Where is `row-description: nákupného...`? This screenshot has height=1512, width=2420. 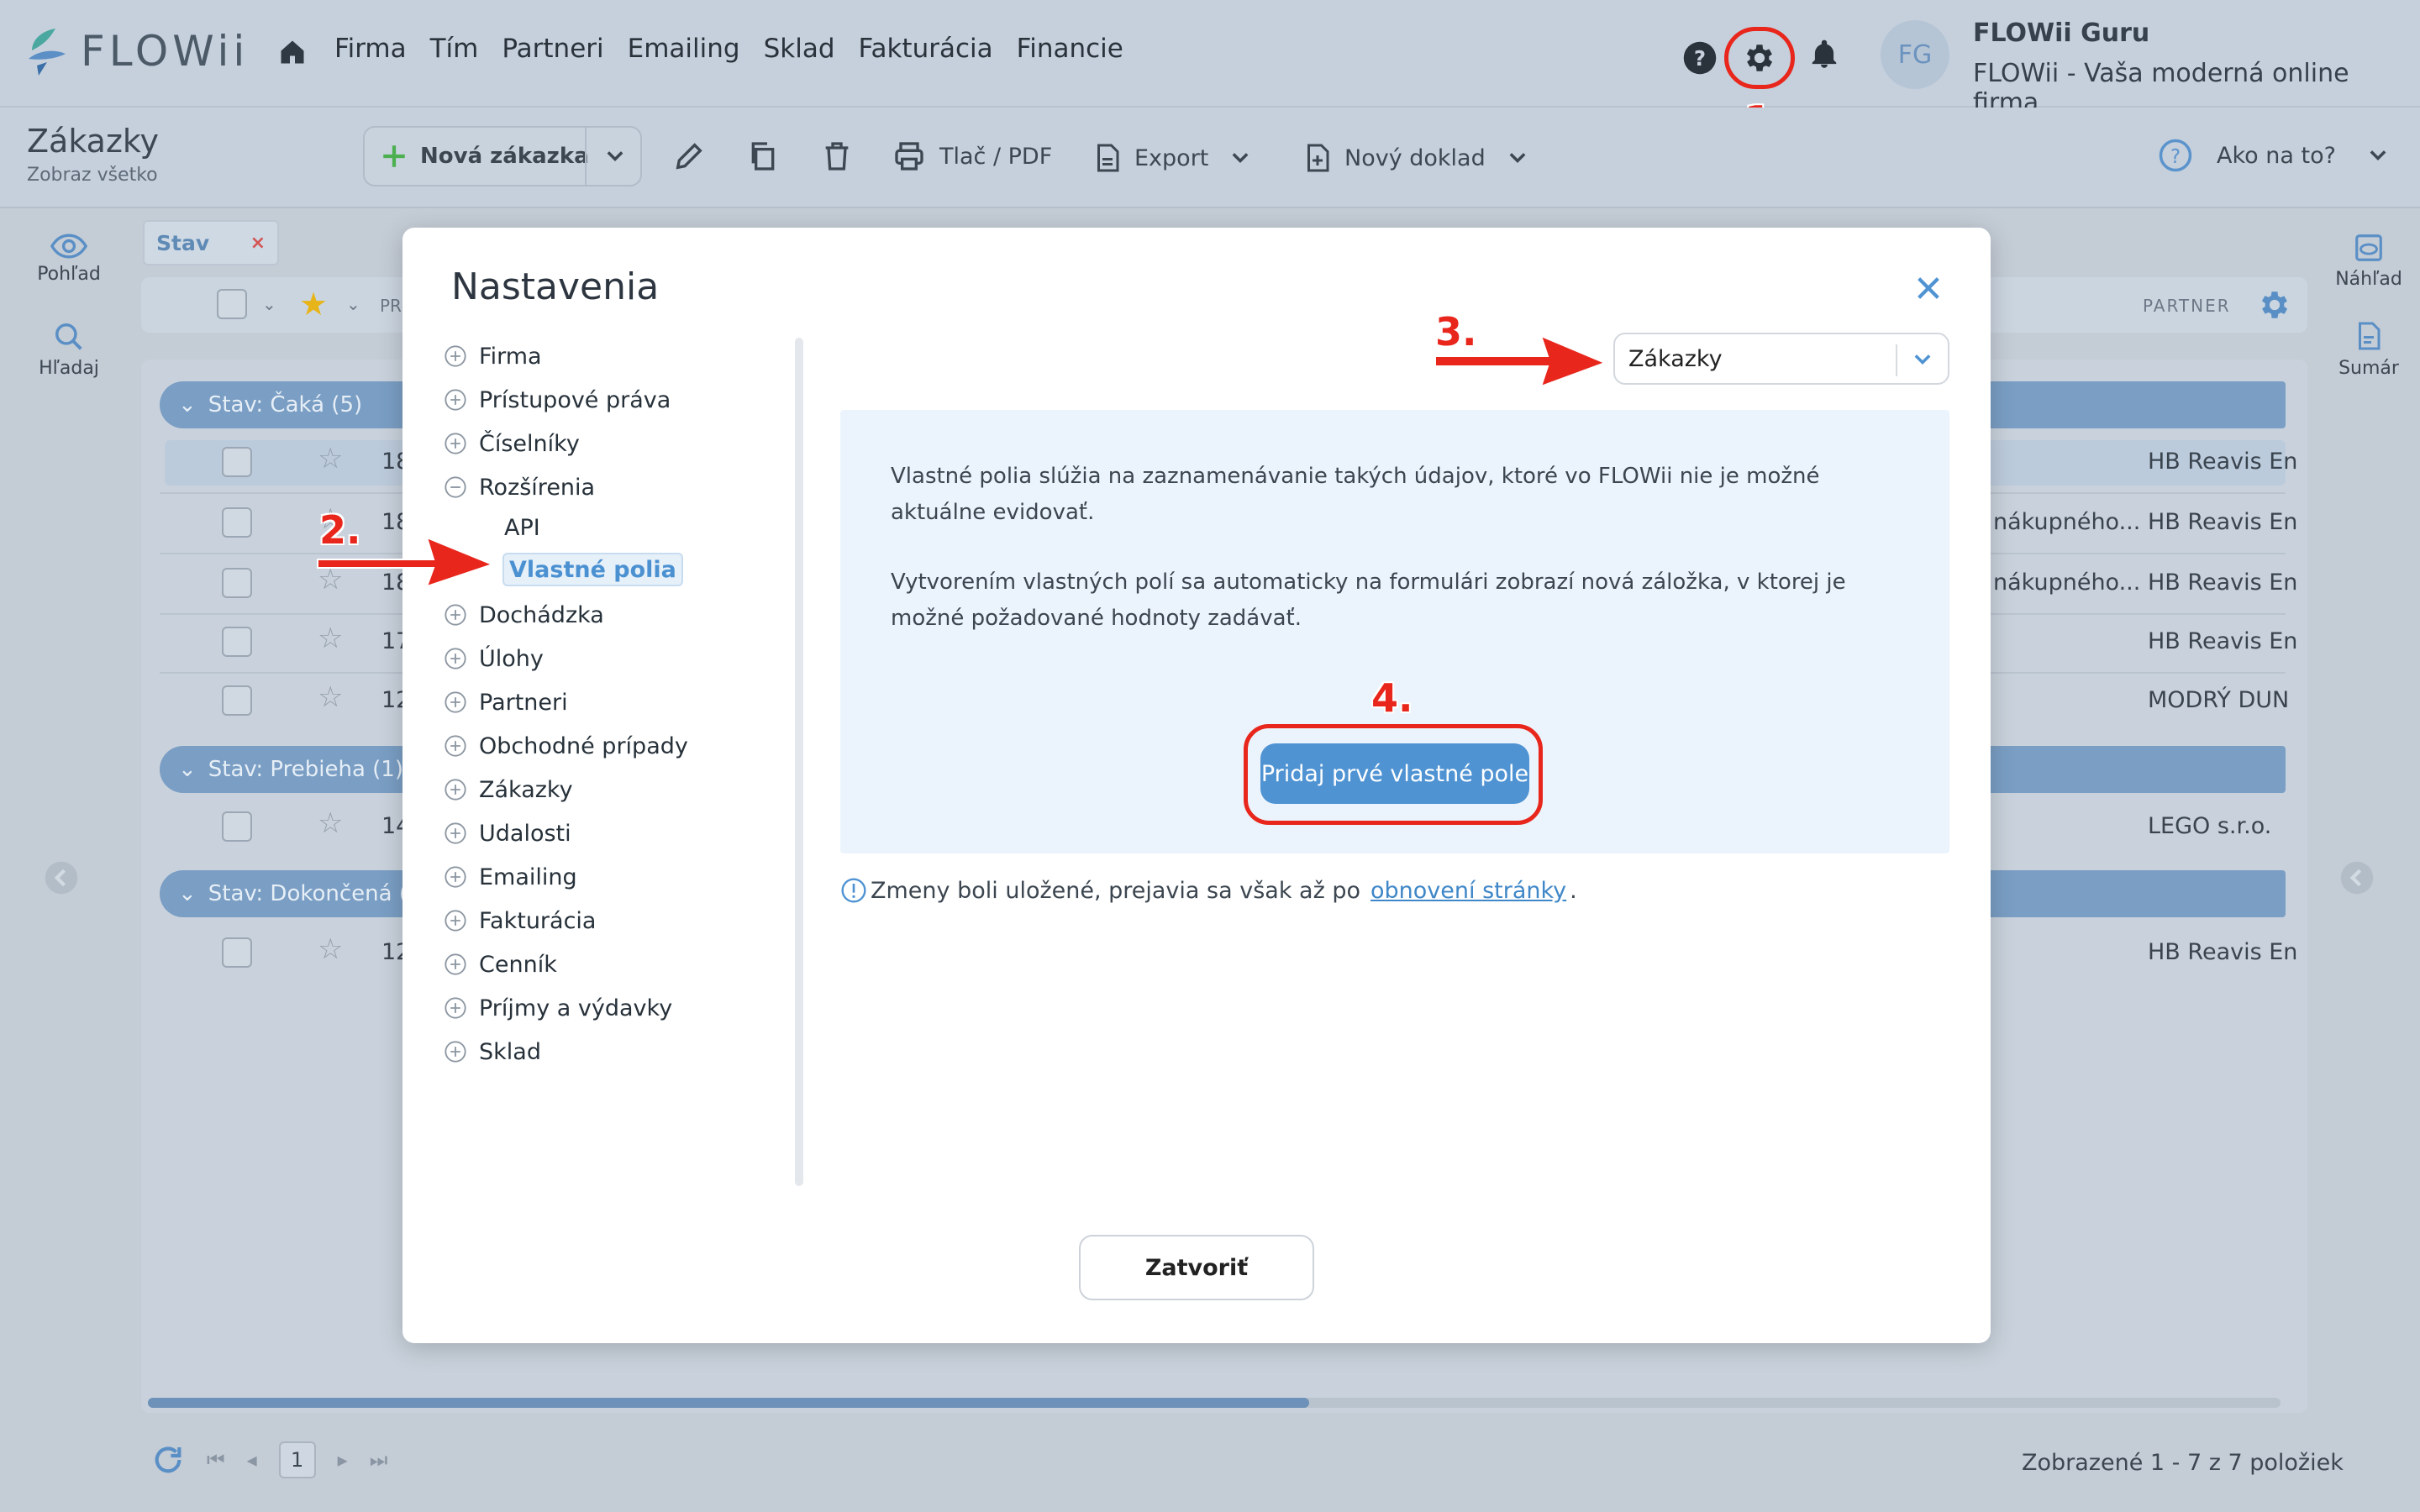 row-description: nákupného... is located at coordinates (2067, 583).